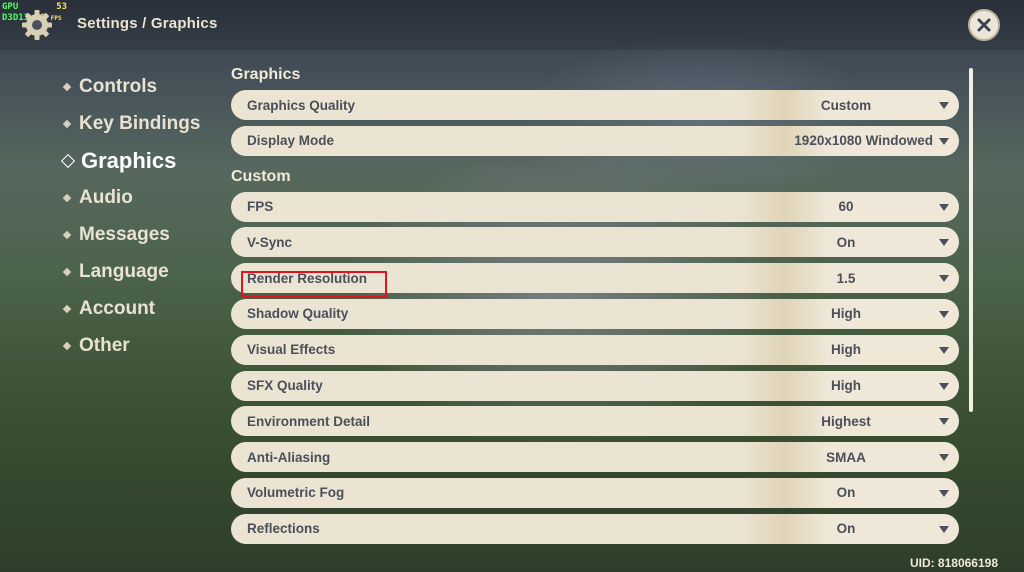  What do you see at coordinates (953, 563) in the screenshot?
I see `uid-label: UID: 818066198` at bounding box center [953, 563].